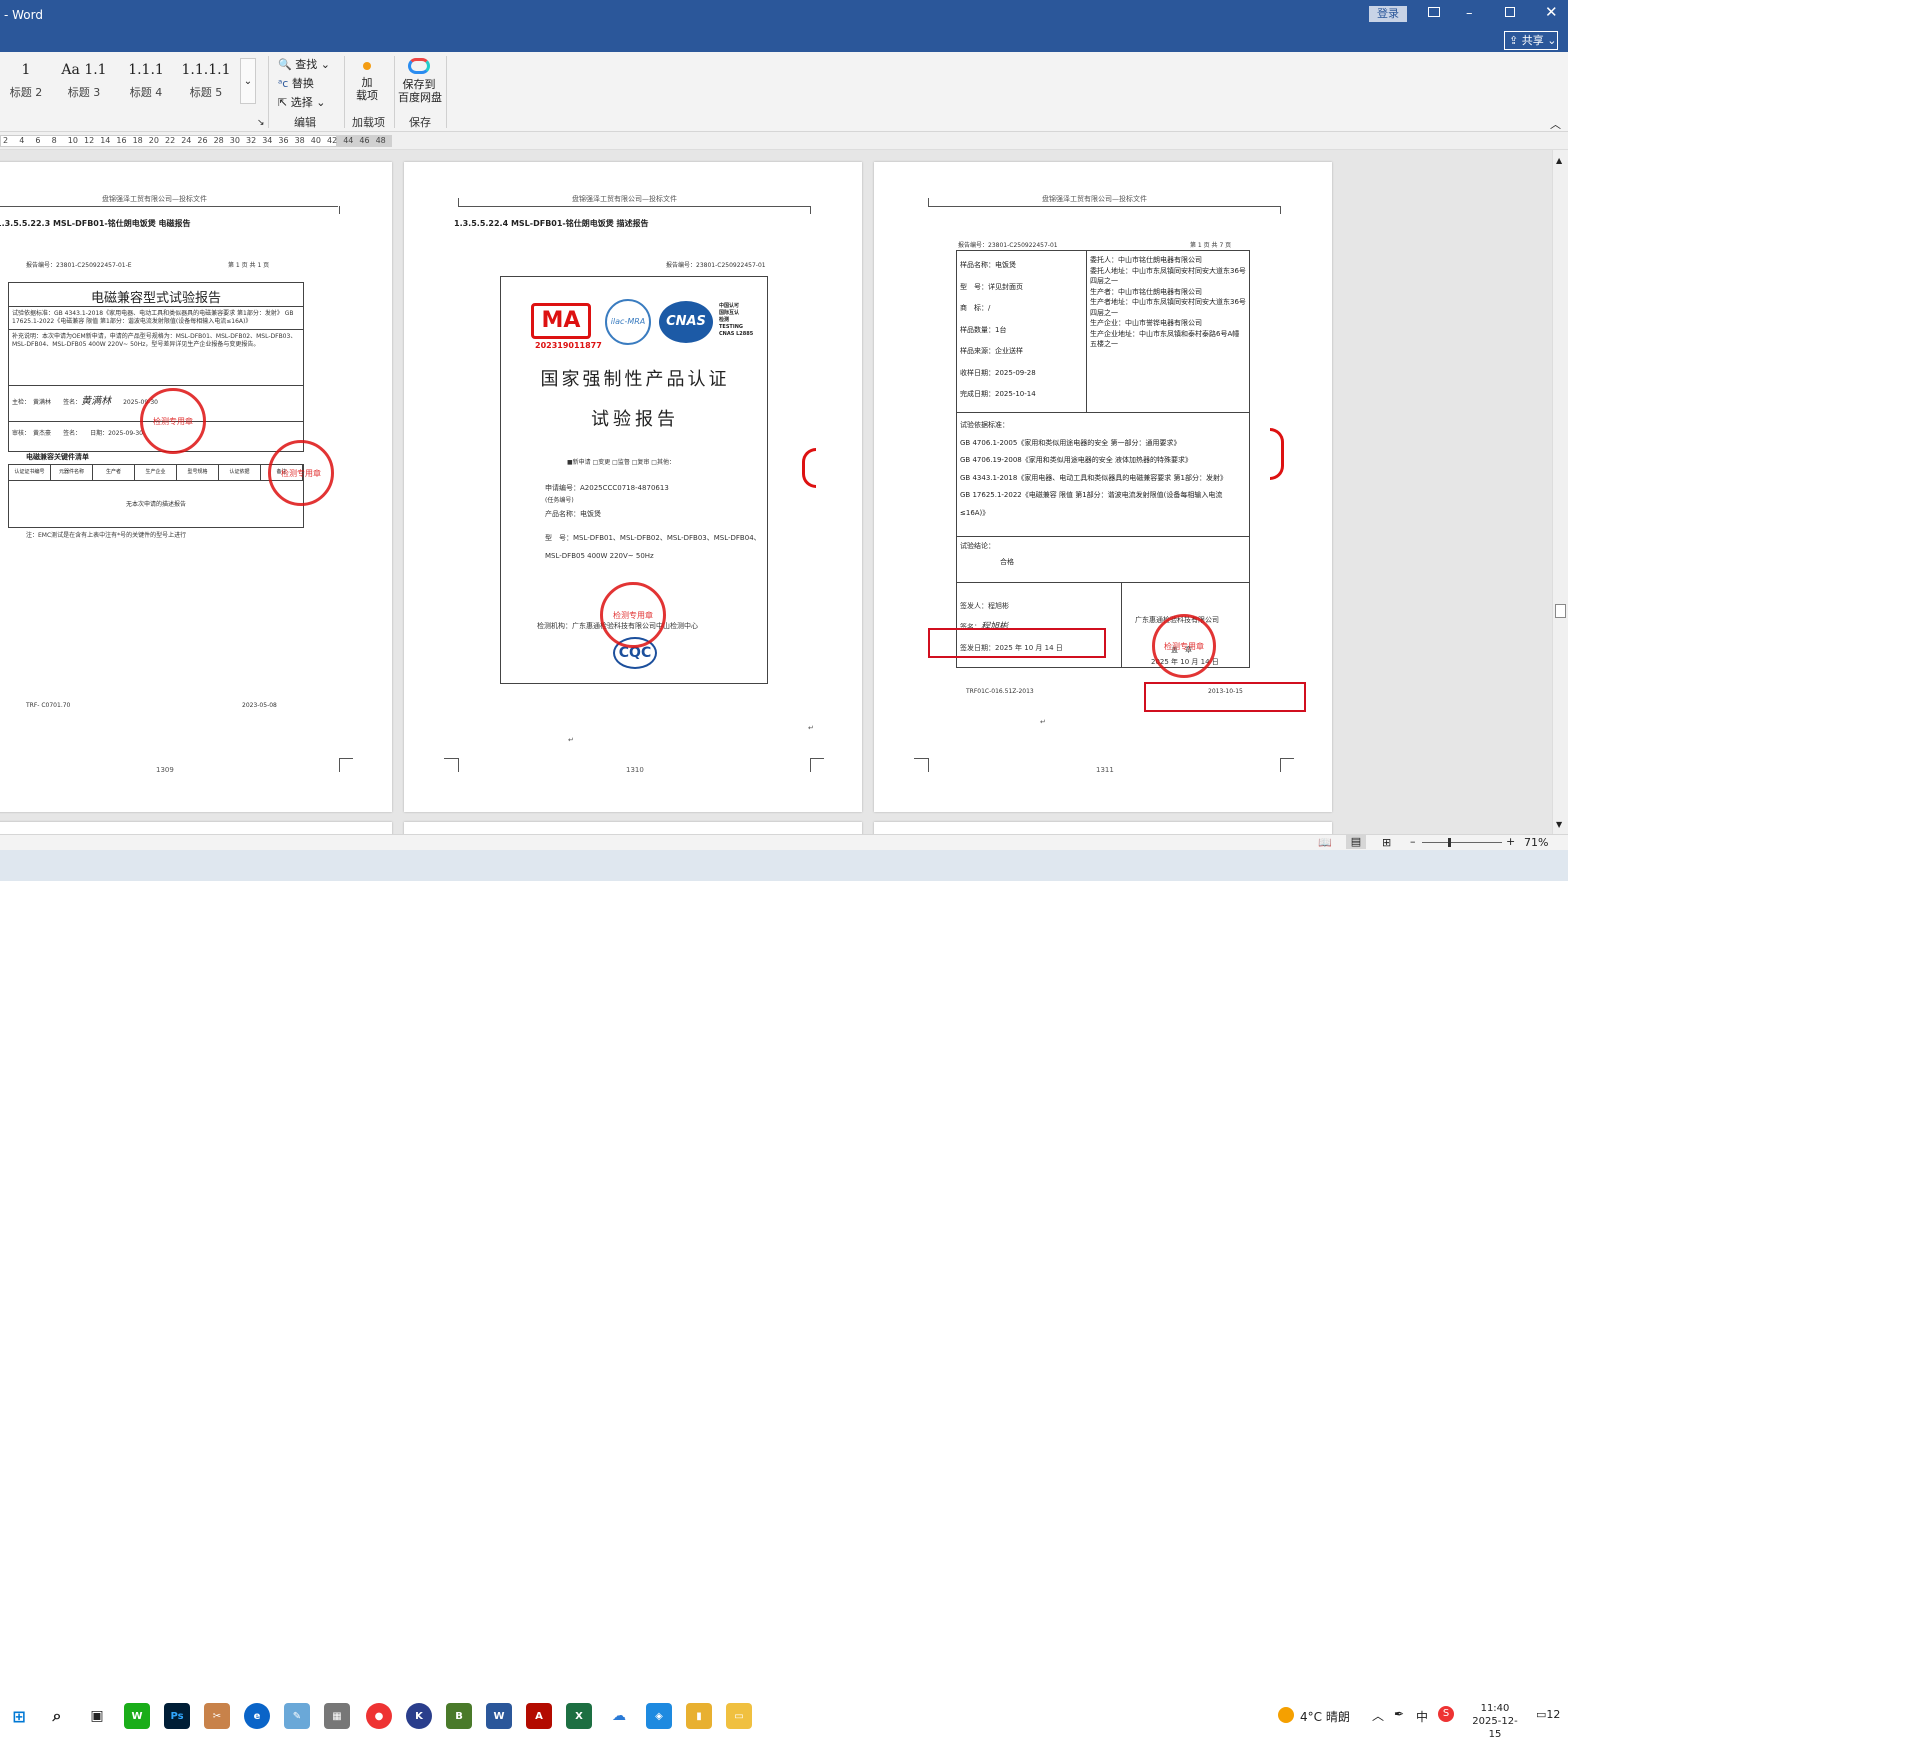 The image size is (1916, 1741). What do you see at coordinates (579, 1716) in the screenshot?
I see `excel-icon: X` at bounding box center [579, 1716].